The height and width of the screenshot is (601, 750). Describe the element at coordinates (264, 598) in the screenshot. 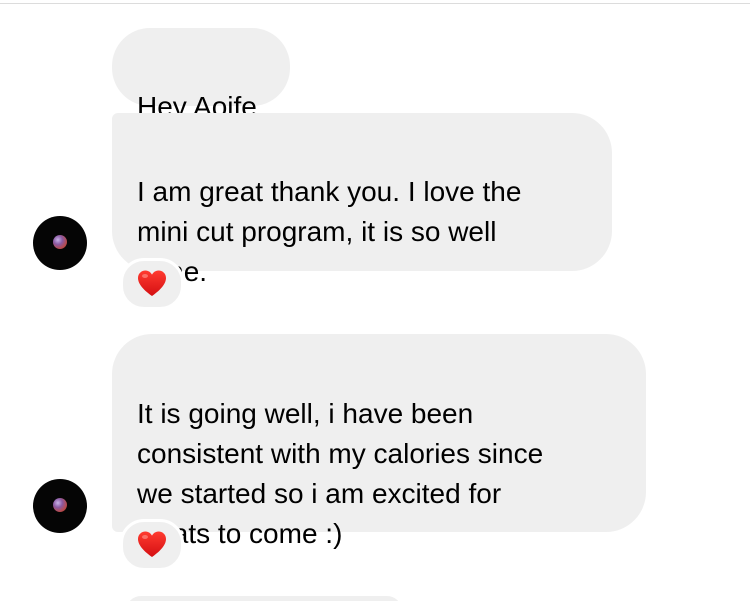

I see `message-bubble-partial` at that location.